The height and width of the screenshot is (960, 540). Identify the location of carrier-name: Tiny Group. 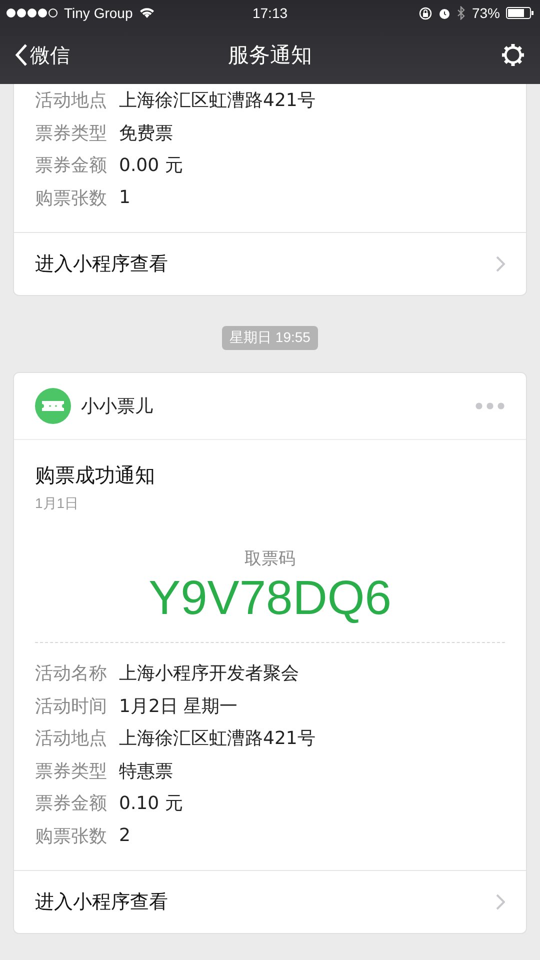
(98, 13).